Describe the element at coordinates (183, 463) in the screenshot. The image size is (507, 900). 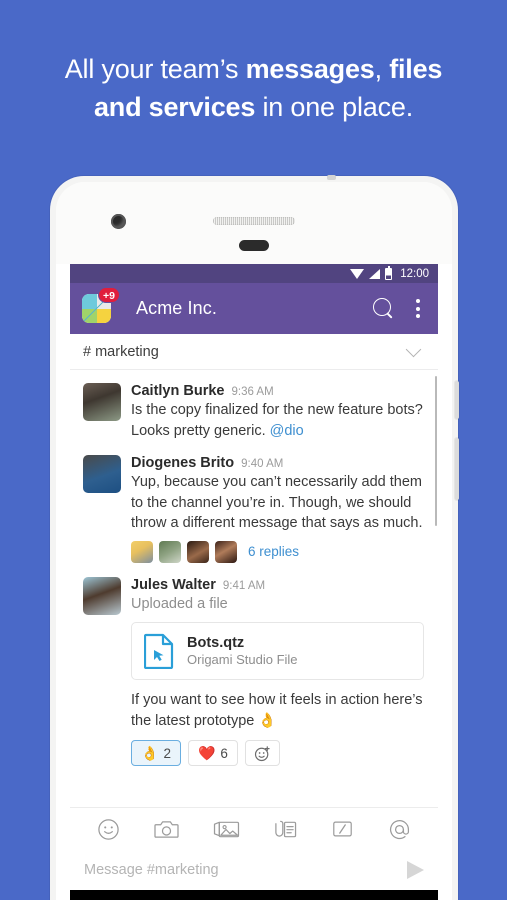
I see `message-author: Diogenes Brito` at that location.